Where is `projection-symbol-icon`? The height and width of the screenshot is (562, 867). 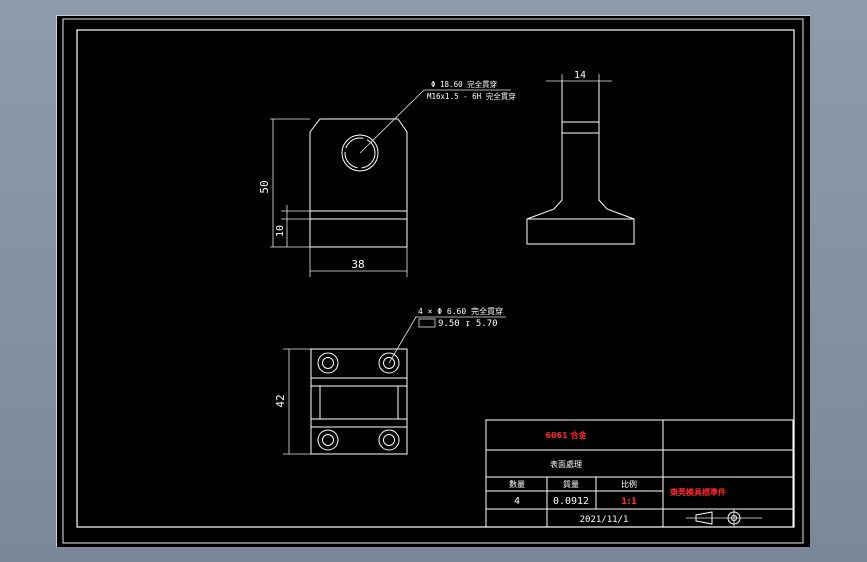 projection-symbol-icon is located at coordinates (724, 518).